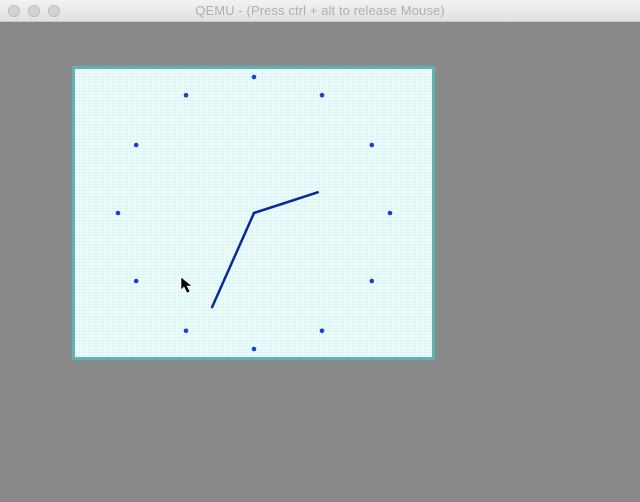  I want to click on mouse-pointer-icon, so click(186, 285).